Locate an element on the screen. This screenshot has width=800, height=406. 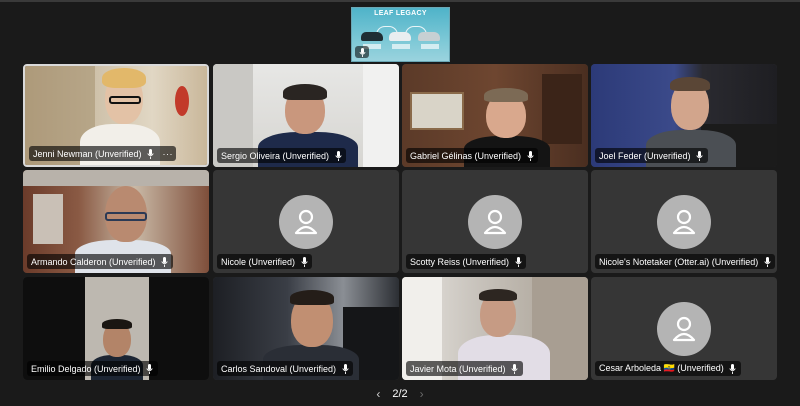
participant-name-label: Jenni Newman (Unverified) ··· is located at coordinates (103, 153).